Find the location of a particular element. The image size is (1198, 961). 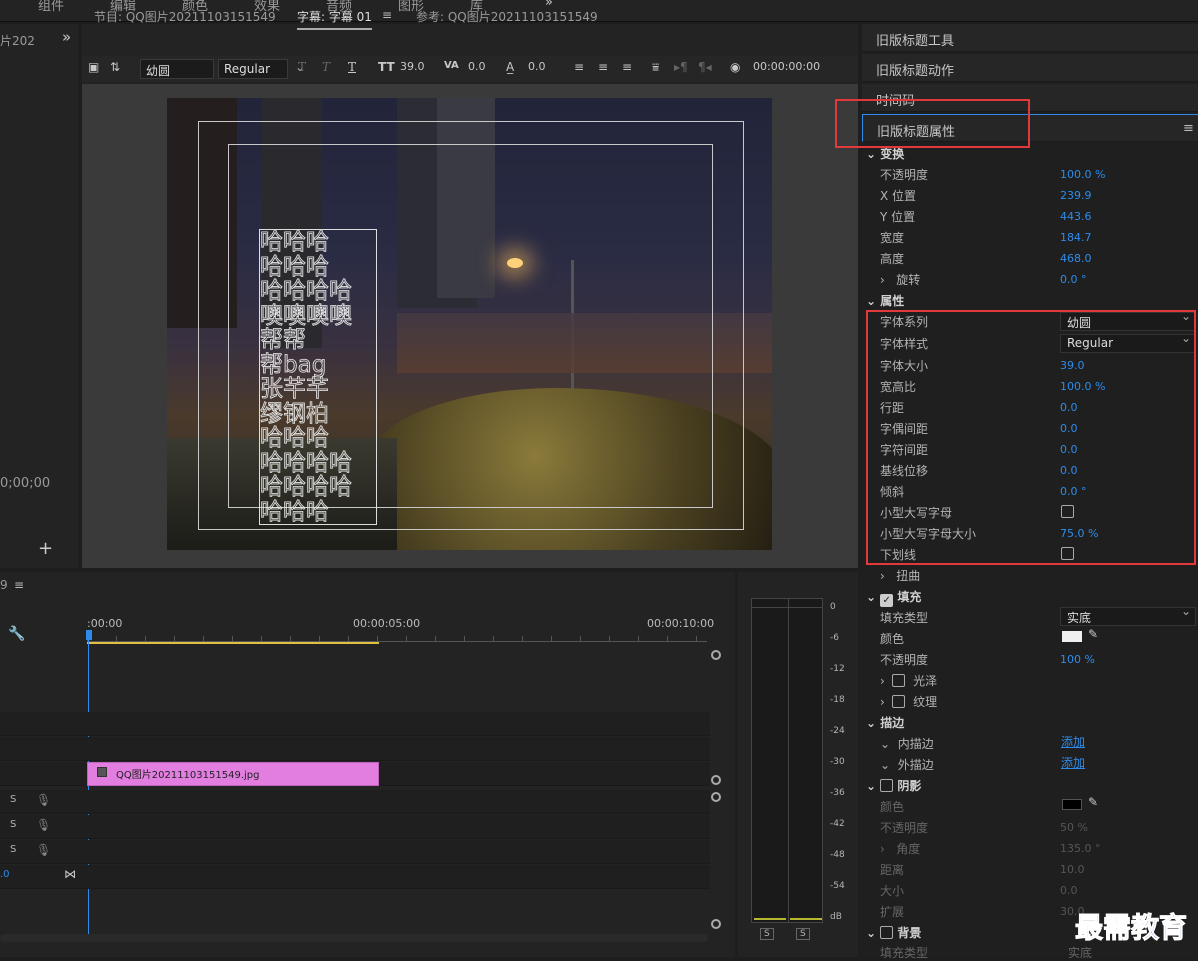

background-type-value: 实底 is located at coordinates (1080, 952).